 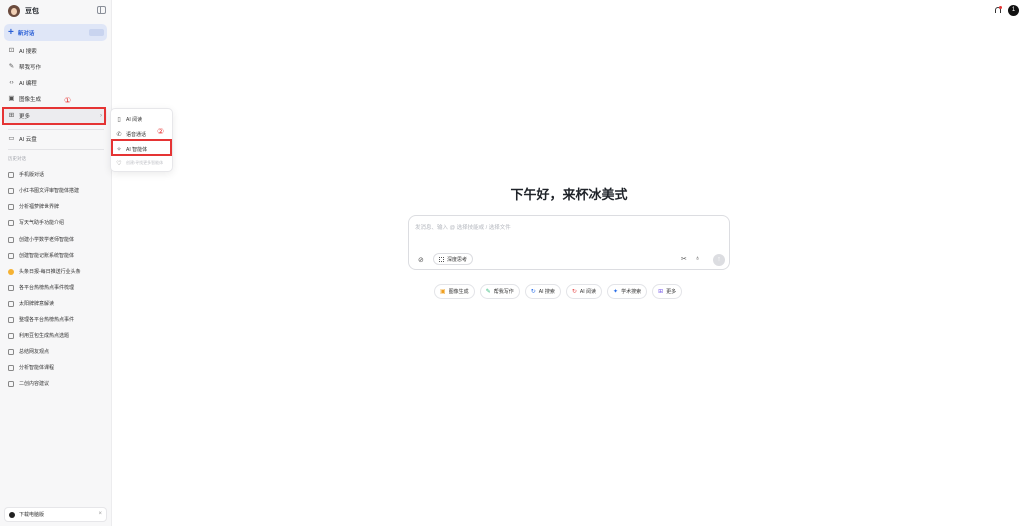 What do you see at coordinates (17, 158) in the screenshot?
I see `history-section-label: 历史对话` at bounding box center [17, 158].